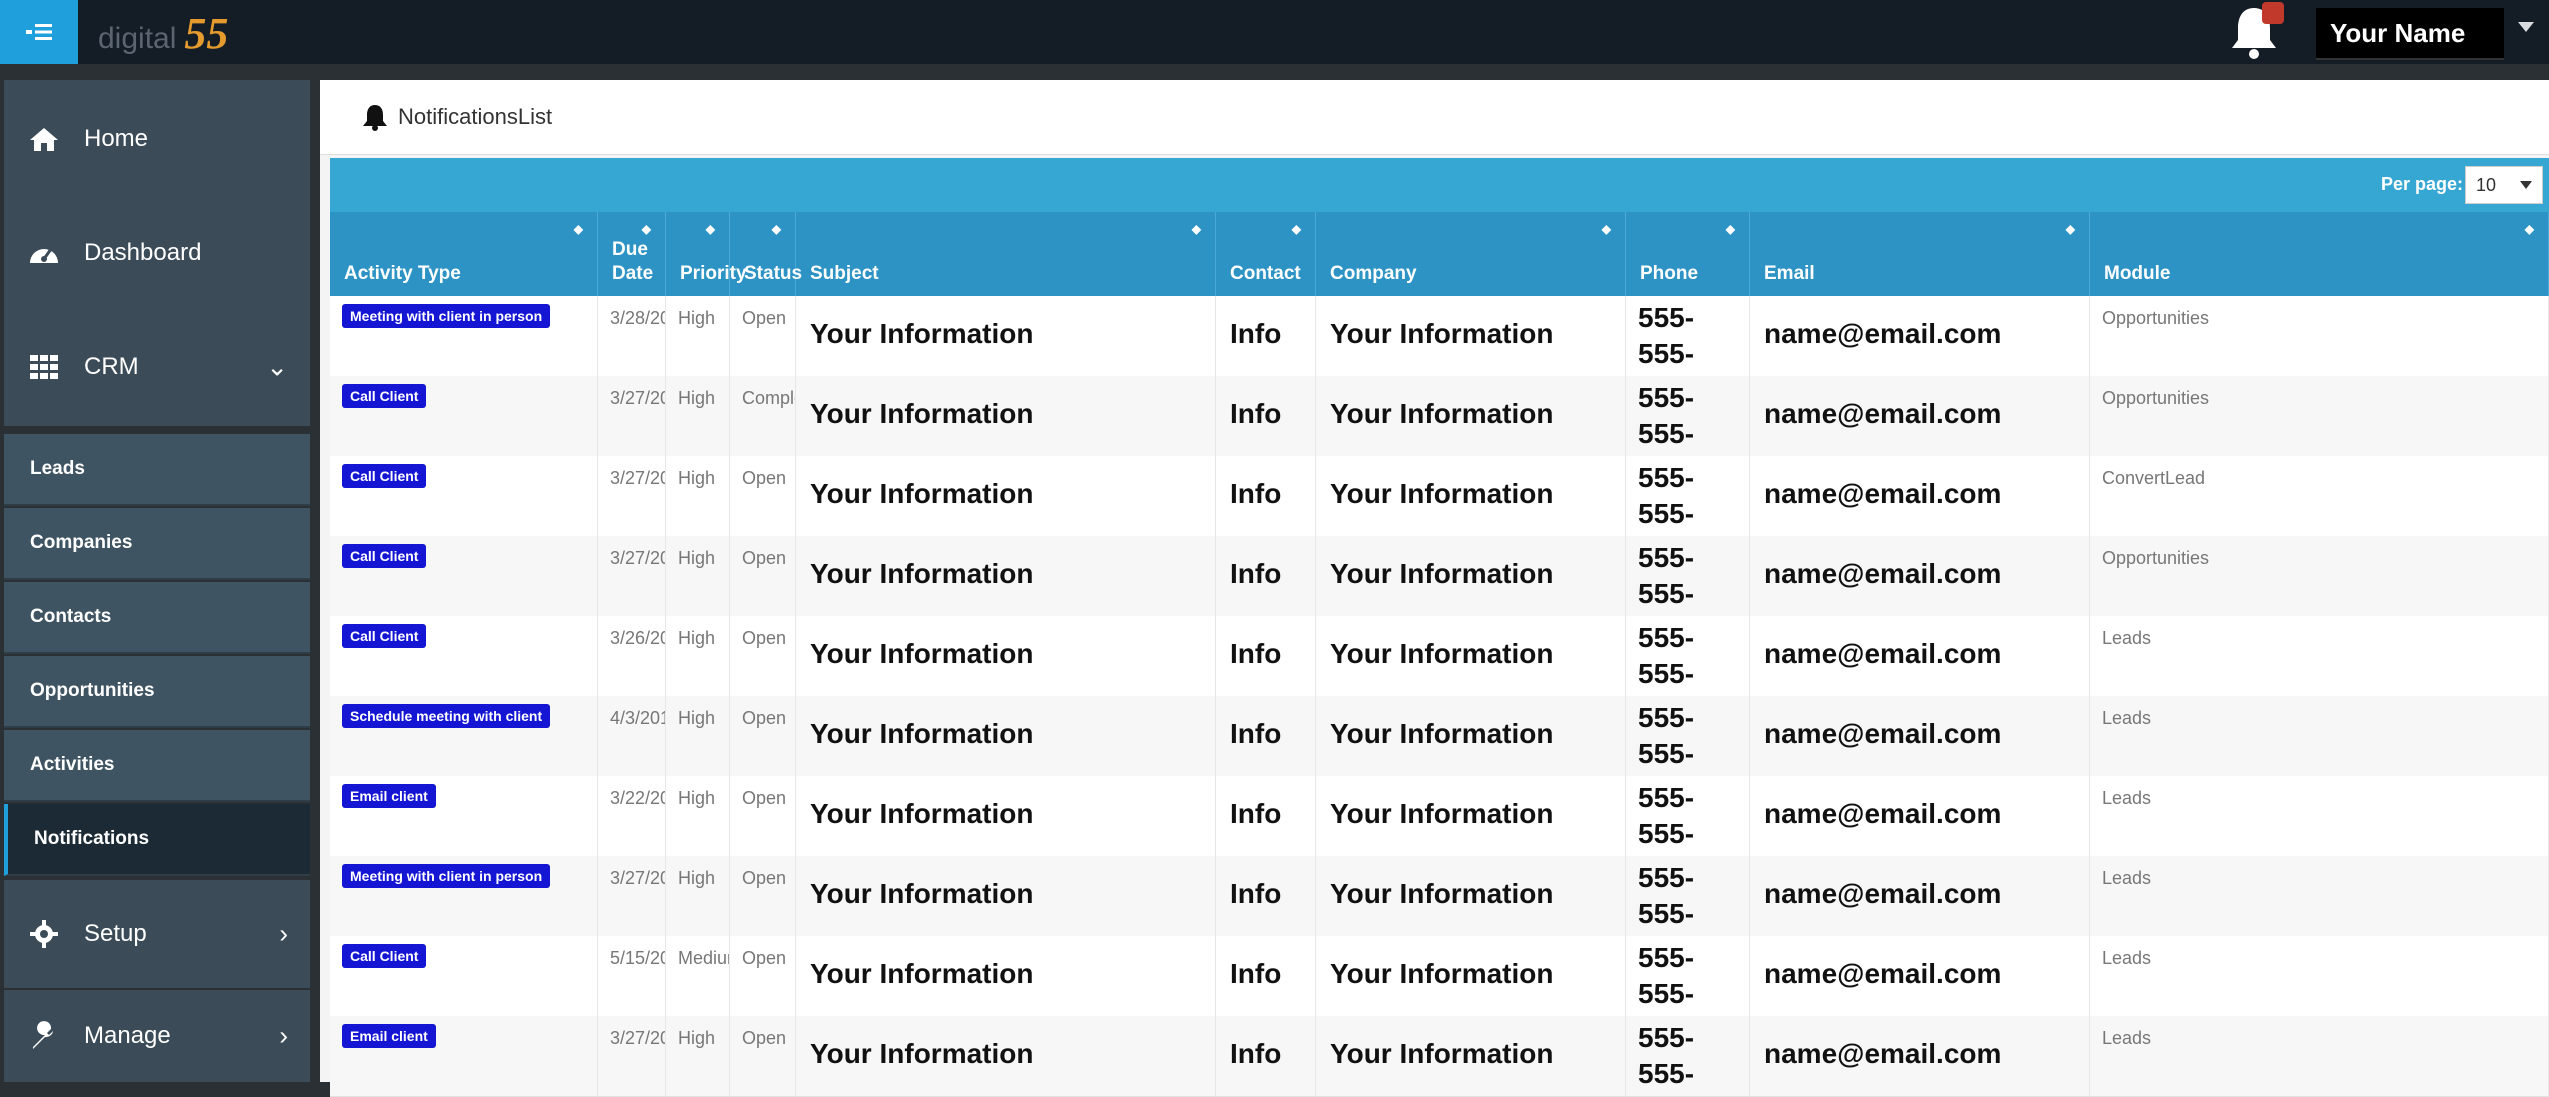  Describe the element at coordinates (632, 254) in the screenshot. I see `column-header-due-date: Due Date ◆` at that location.